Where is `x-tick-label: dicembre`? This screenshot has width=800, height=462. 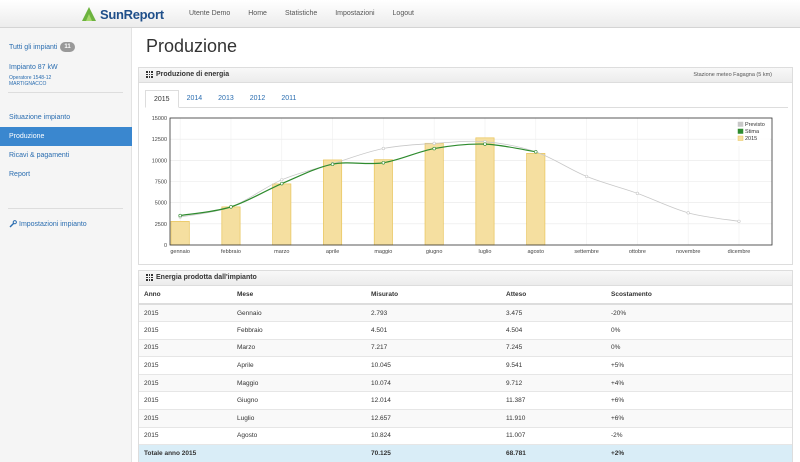 x-tick-label: dicembre is located at coordinates (739, 252).